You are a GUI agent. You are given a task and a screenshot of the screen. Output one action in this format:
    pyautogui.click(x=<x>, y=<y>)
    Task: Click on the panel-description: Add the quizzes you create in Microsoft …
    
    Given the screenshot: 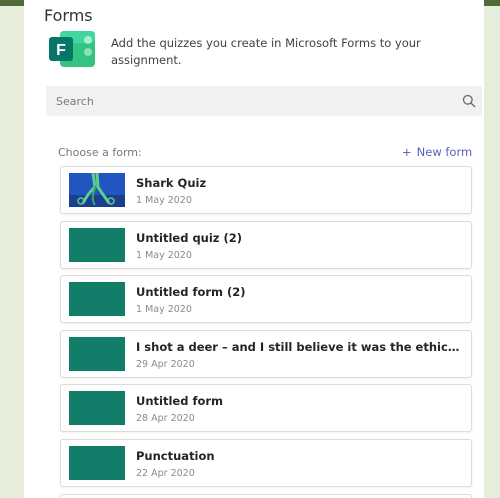 What is the action you would take?
    pyautogui.click(x=266, y=51)
    